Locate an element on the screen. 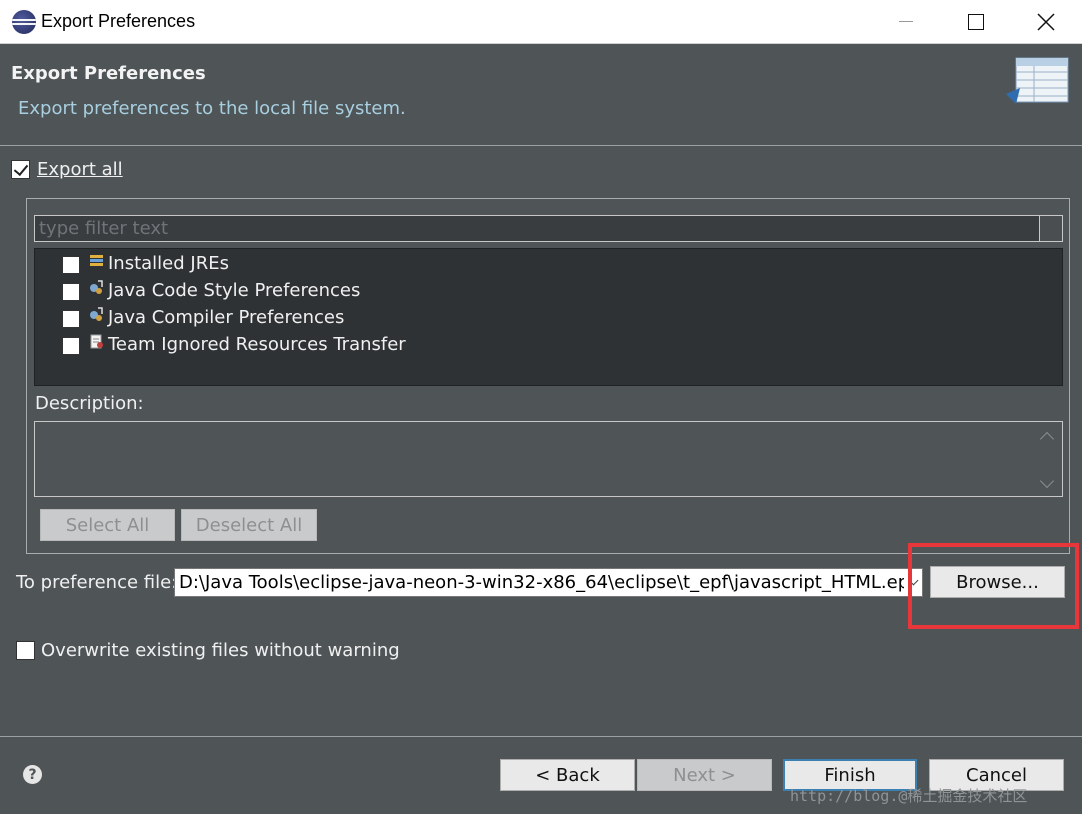  tree-item: Java Compiler Preferences is located at coordinates (548, 318).